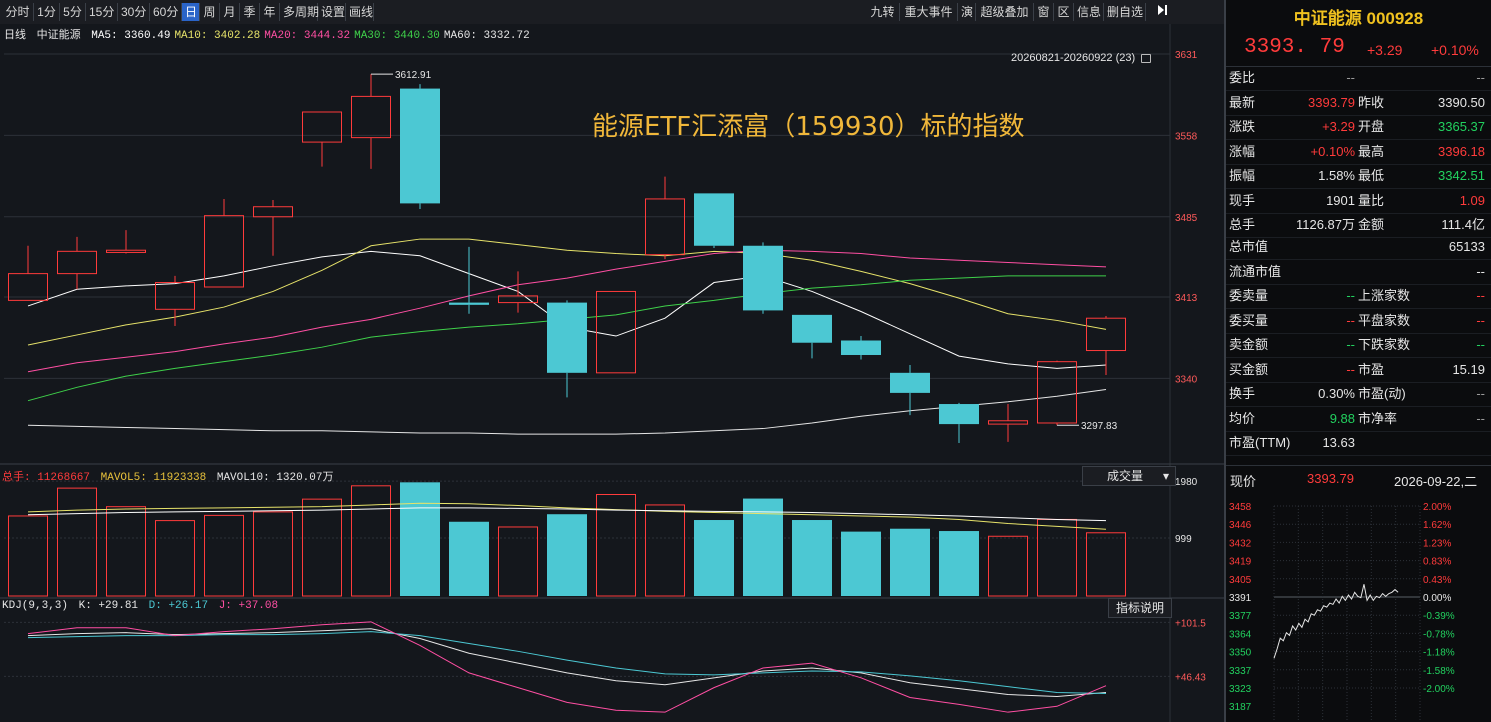 Image resolution: width=1491 pixels, height=722 pixels. Describe the element at coordinates (1125, 12) in the screenshot. I see `toolbar-button-7: 删自选` at that location.